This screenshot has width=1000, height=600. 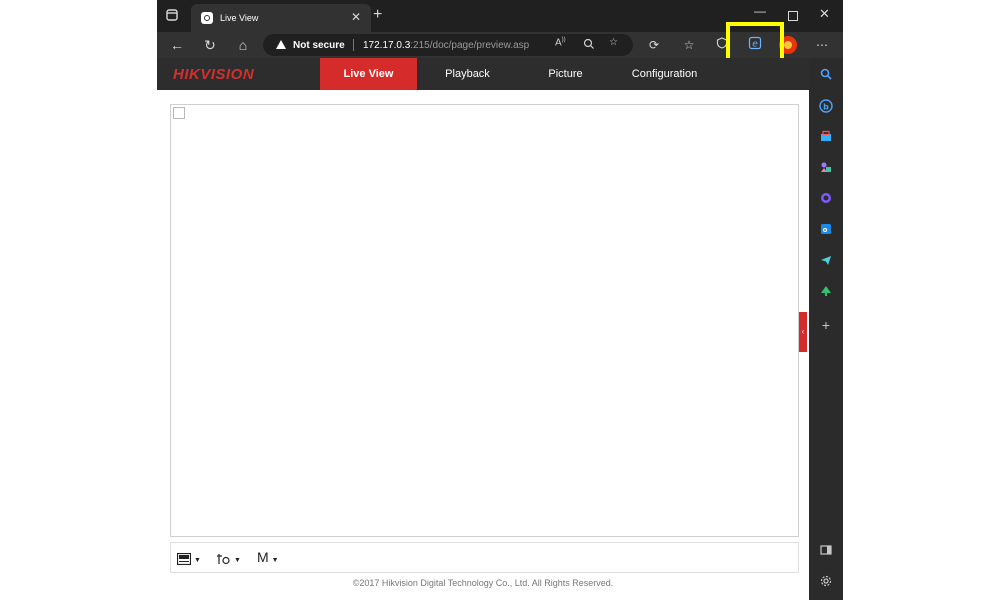 I want to click on bing-icon: b, so click(x=826, y=106).